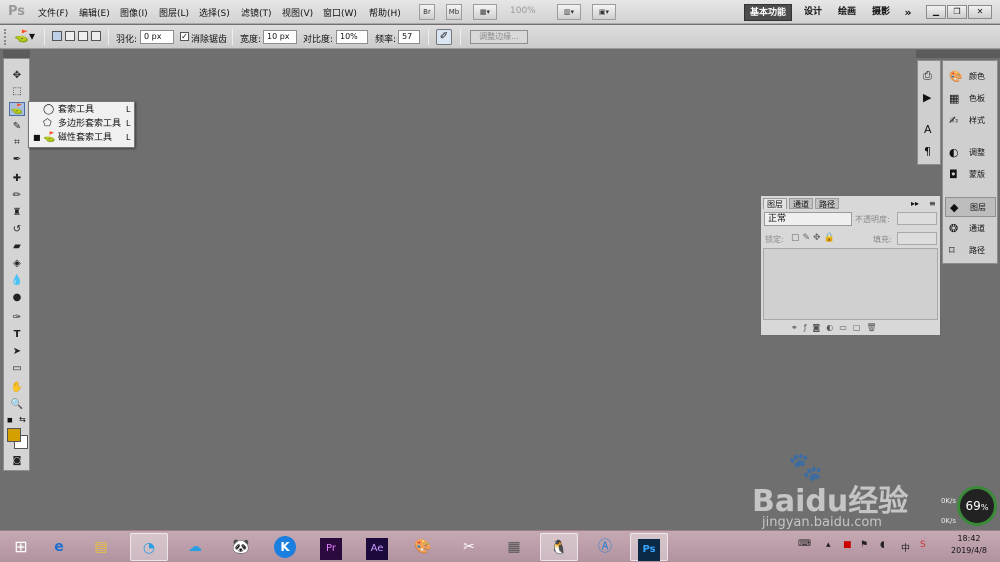 The width and height of the screenshot is (1000, 562). Describe the element at coordinates (814, 238) in the screenshot. I see `lock-icons: ▢✎✥🔒` at that location.